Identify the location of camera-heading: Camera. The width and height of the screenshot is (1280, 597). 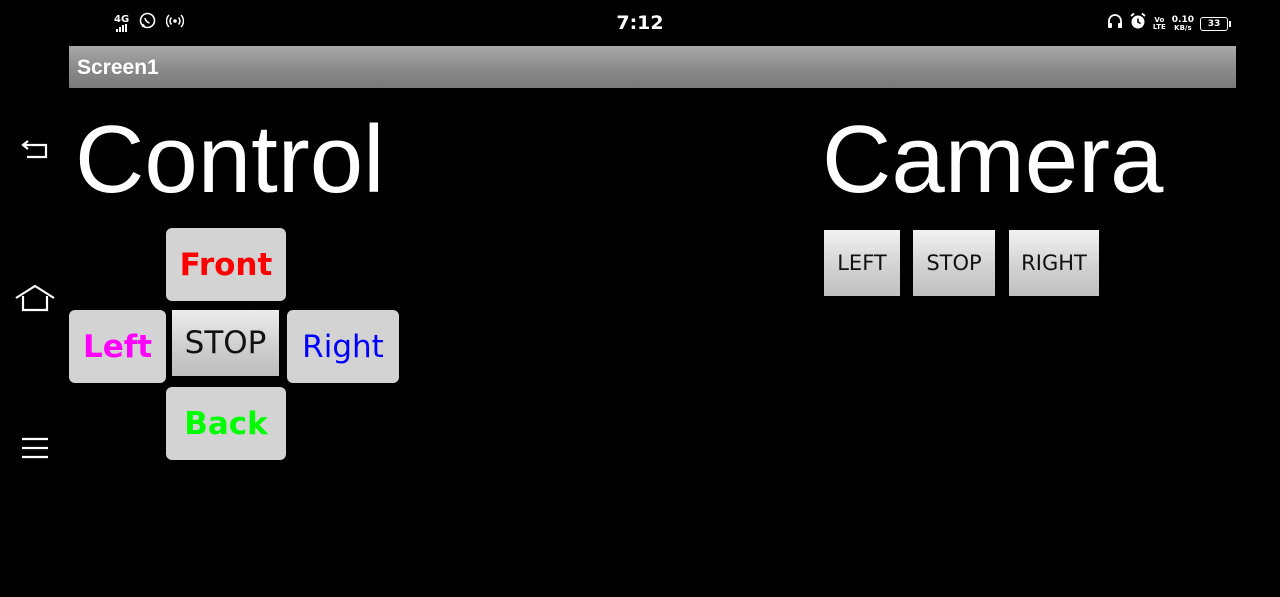
(993, 159).